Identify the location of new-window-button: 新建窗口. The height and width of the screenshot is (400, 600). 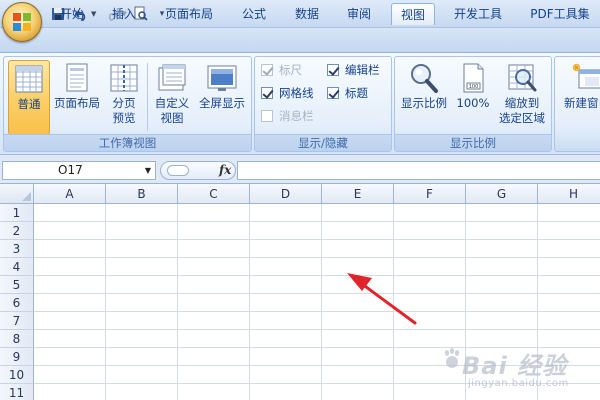
(578, 97).